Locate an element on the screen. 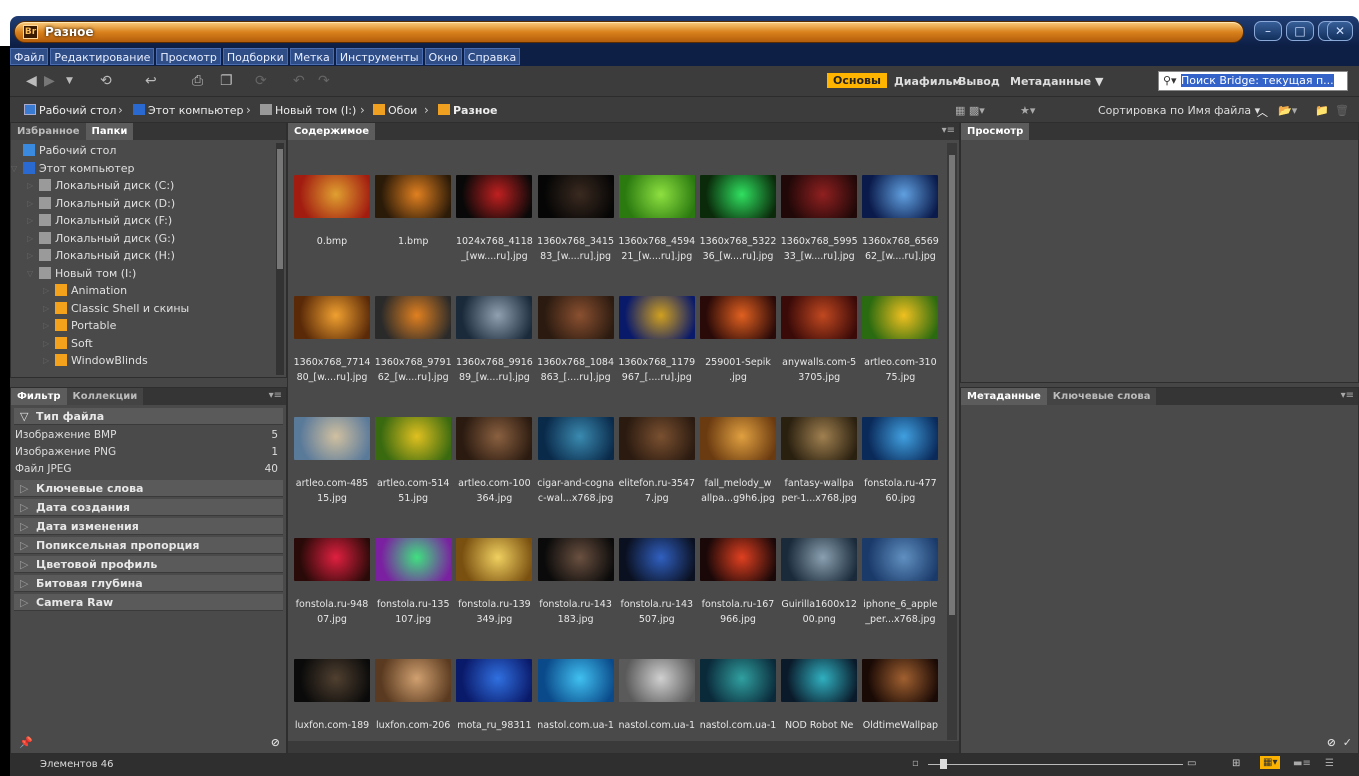 This screenshot has width=1359, height=776. grid-lock-icon: ⊞ is located at coordinates (1236, 763).